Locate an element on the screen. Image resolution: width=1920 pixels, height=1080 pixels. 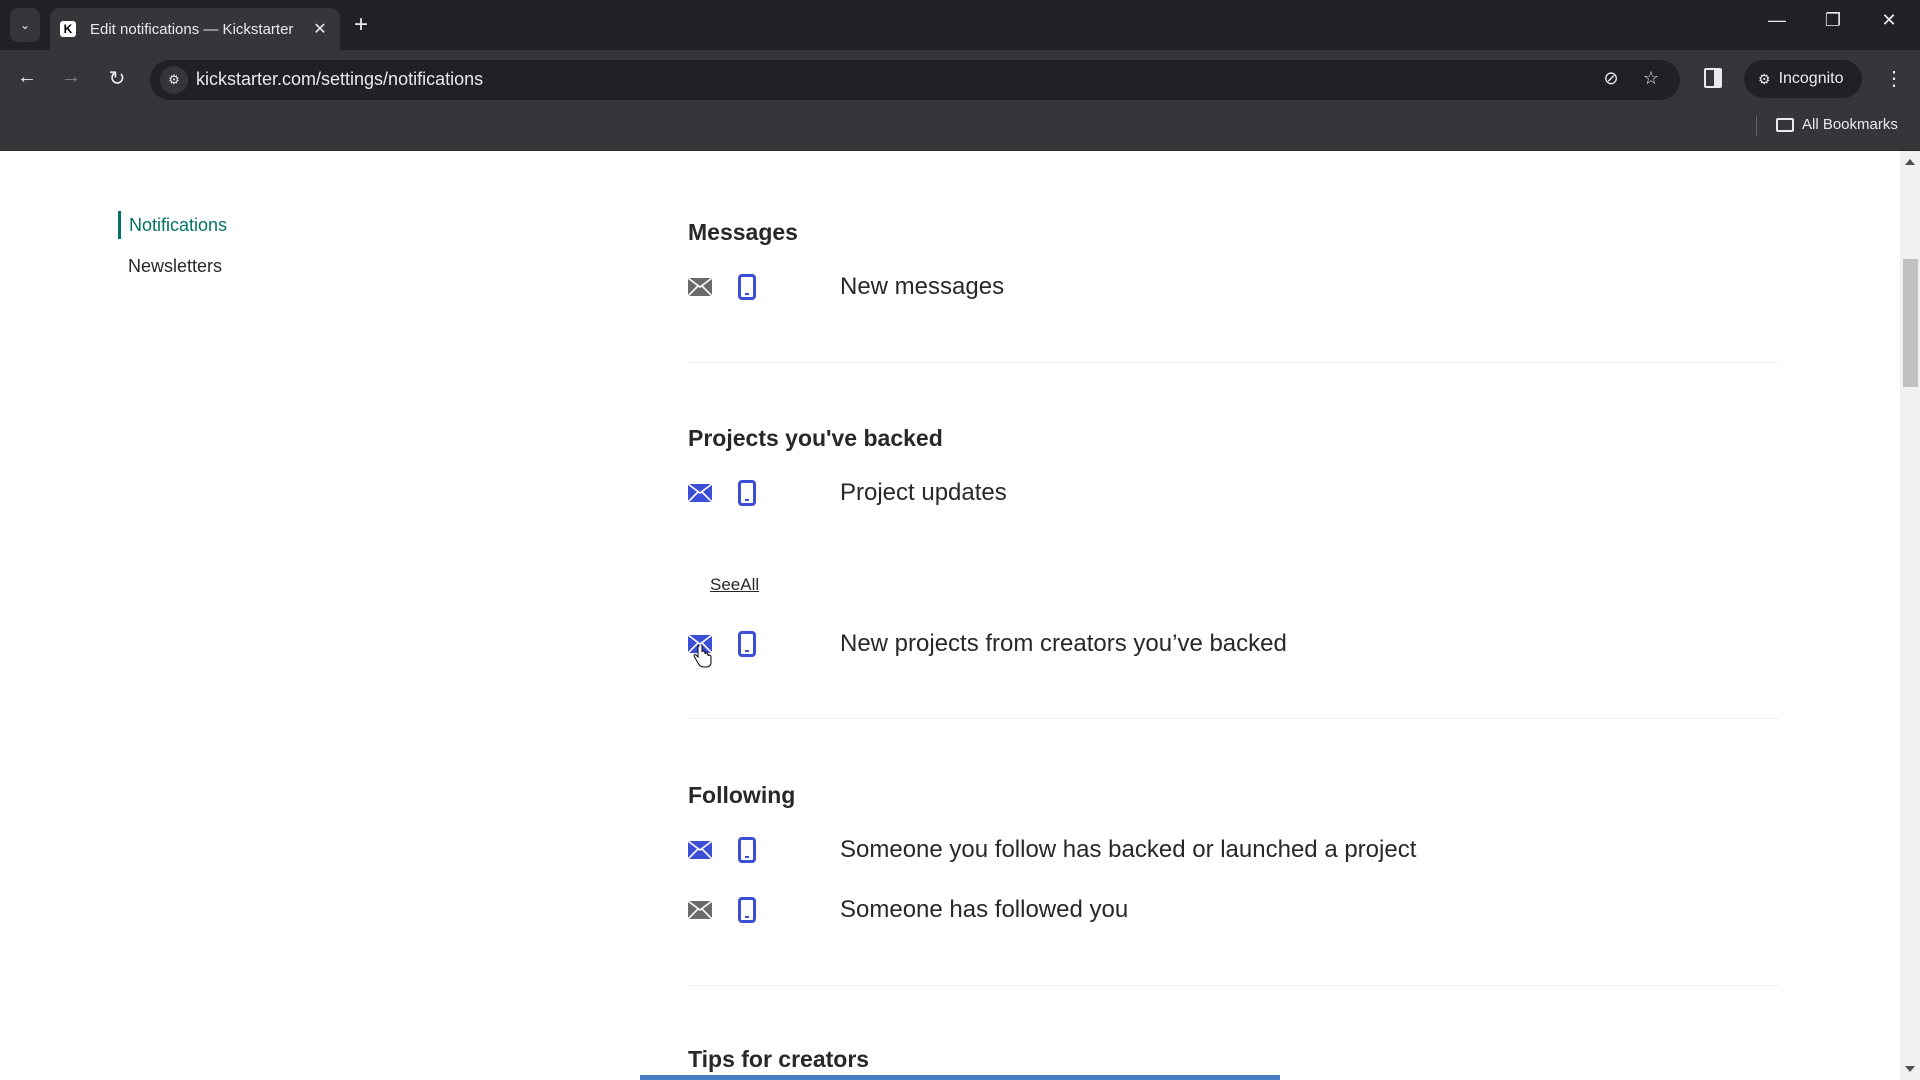
close-tab-icon: ✕ is located at coordinates (320, 29).